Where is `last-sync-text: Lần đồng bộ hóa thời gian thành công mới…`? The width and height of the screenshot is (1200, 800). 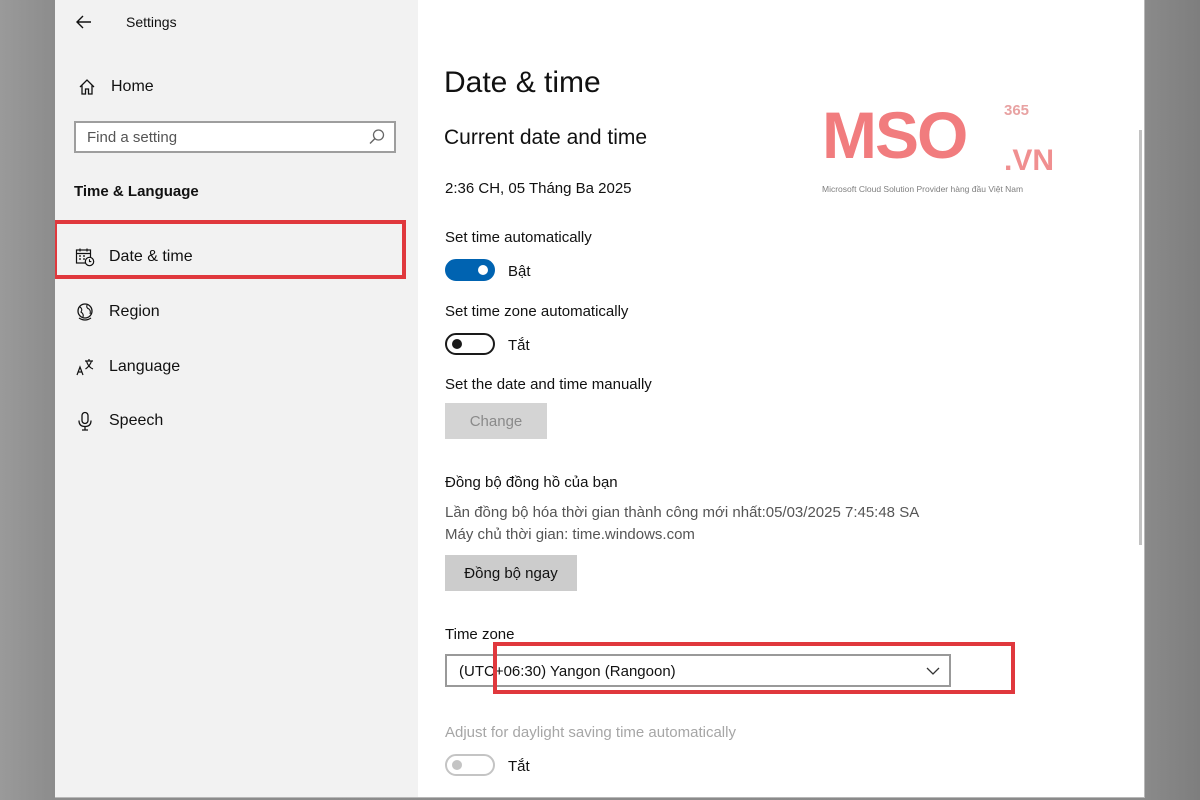
last-sync-text: Lần đồng bộ hóa thời gian thành công mới… is located at coordinates (682, 512).